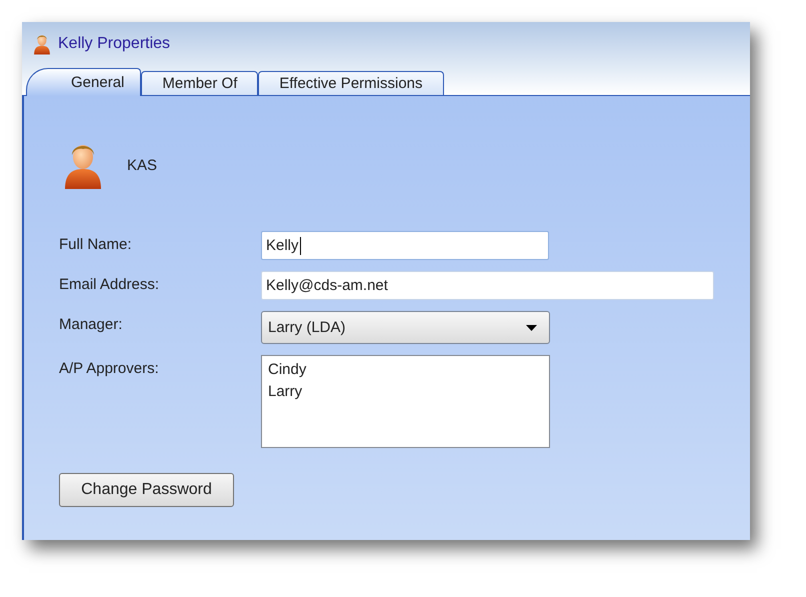 This screenshot has height=597, width=806. Describe the element at coordinates (285, 392) in the screenshot. I see `list-item: Larry` at that location.